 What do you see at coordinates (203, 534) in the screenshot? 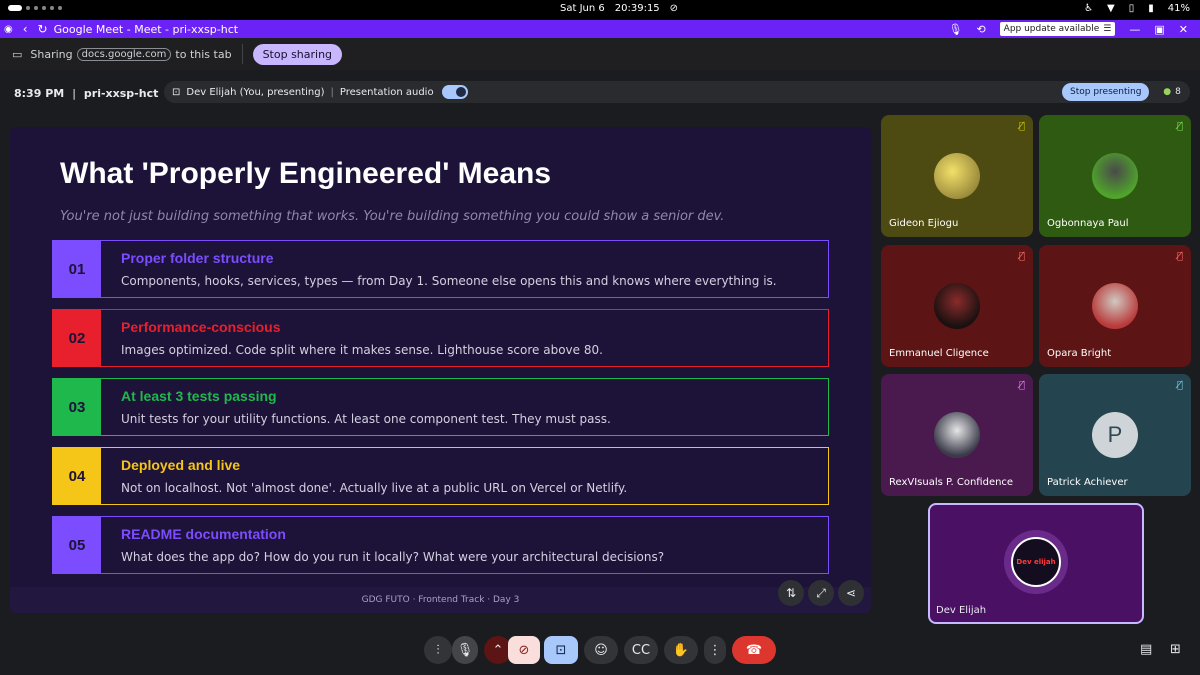
I see `item-title: README documentation` at bounding box center [203, 534].